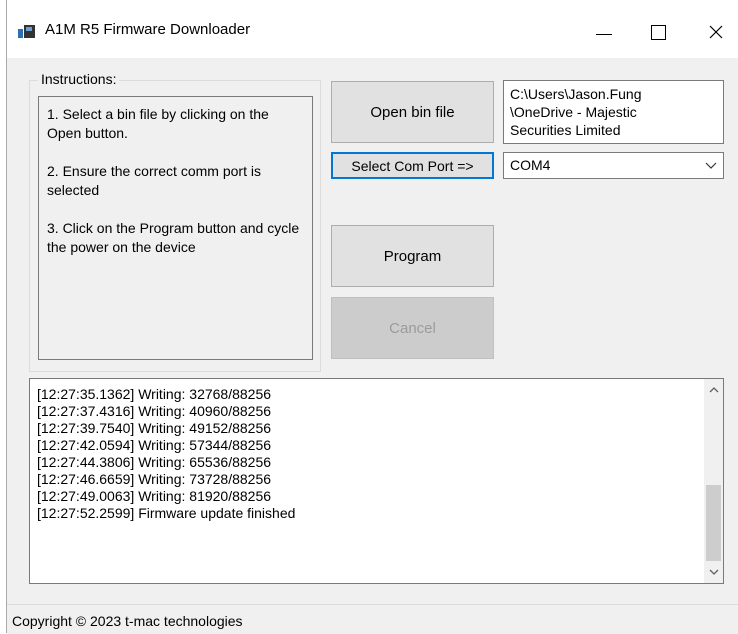  What do you see at coordinates (372, 29) in the screenshot?
I see `title-bar: A1M R5 Firmware Downloader` at bounding box center [372, 29].